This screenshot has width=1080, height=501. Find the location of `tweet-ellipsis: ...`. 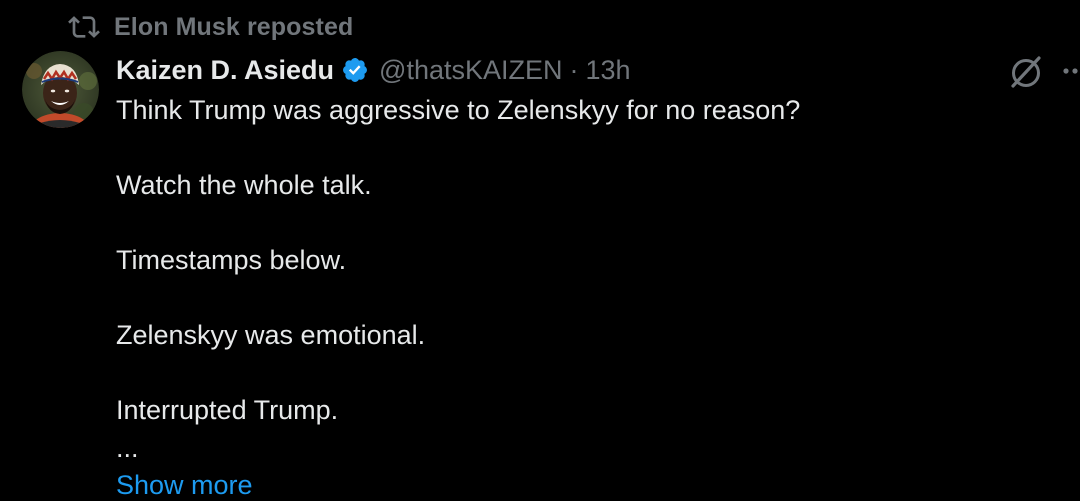

tweet-ellipsis: ... is located at coordinates (127, 447).